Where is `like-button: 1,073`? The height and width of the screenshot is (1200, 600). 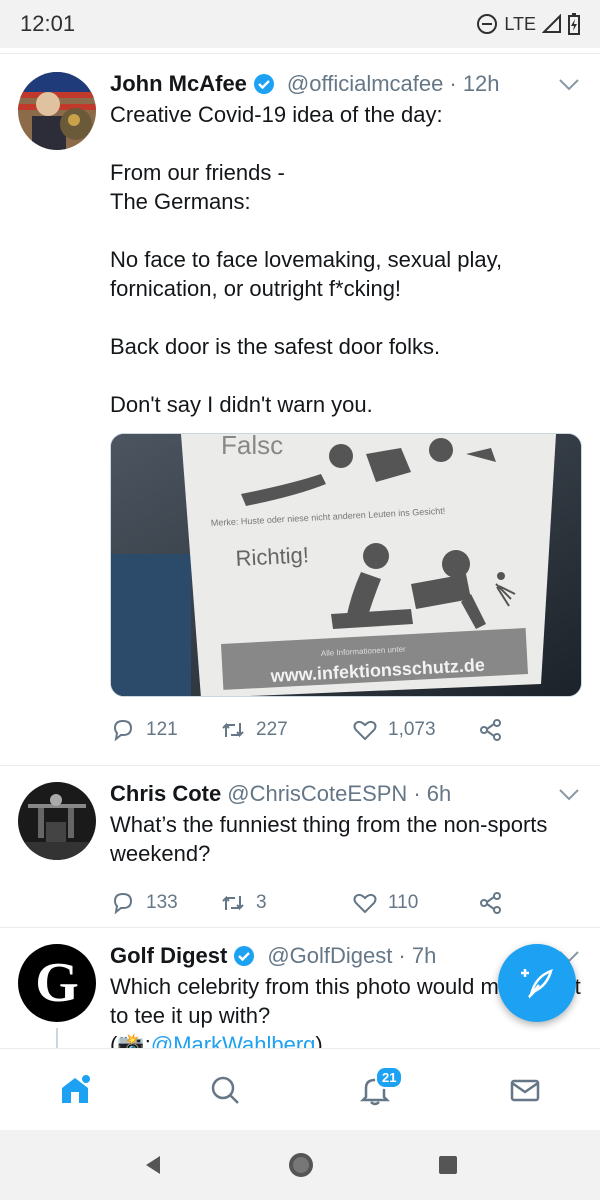
like-button: 1,073 is located at coordinates (415, 730).